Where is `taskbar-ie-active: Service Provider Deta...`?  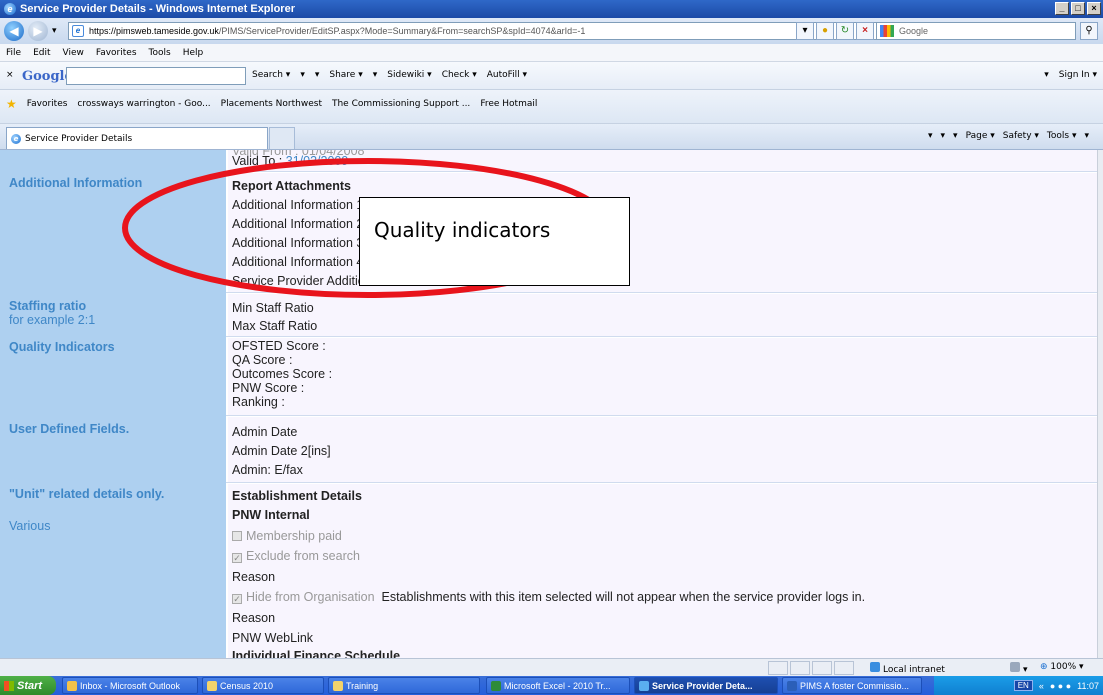 taskbar-ie-active: Service Provider Deta... is located at coordinates (706, 685).